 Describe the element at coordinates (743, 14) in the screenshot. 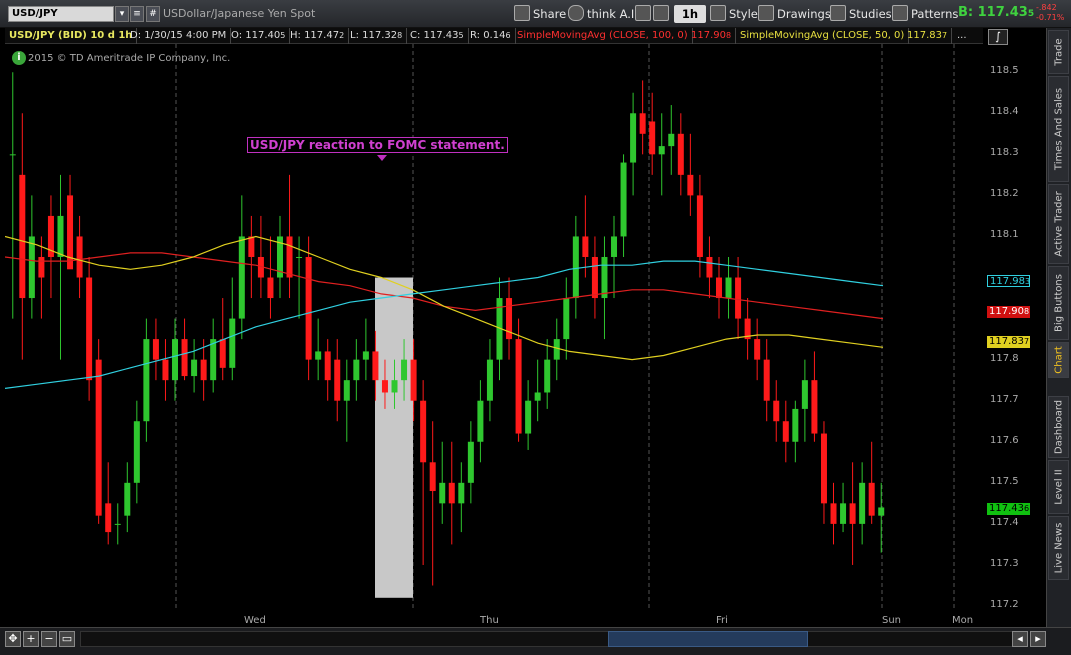

I see `style-label: Style` at that location.